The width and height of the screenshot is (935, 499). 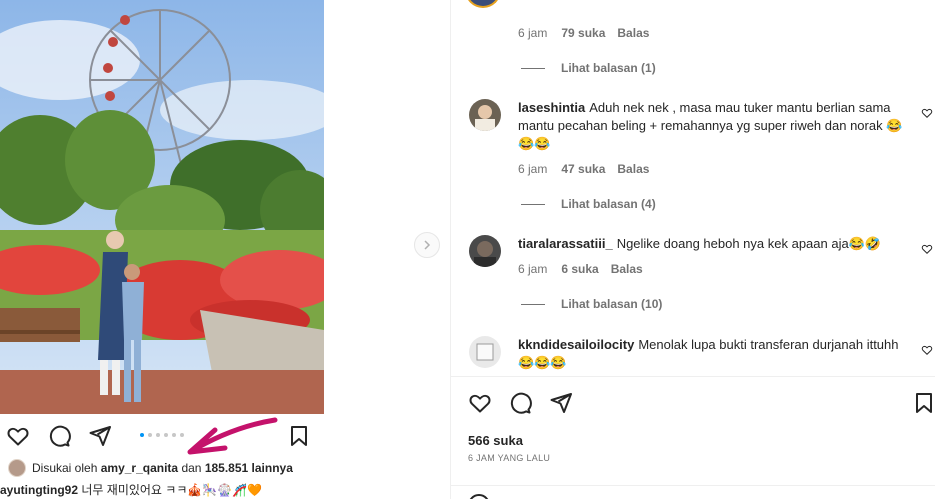 What do you see at coordinates (479, 496) in the screenshot?
I see `emoji-icon` at bounding box center [479, 496].